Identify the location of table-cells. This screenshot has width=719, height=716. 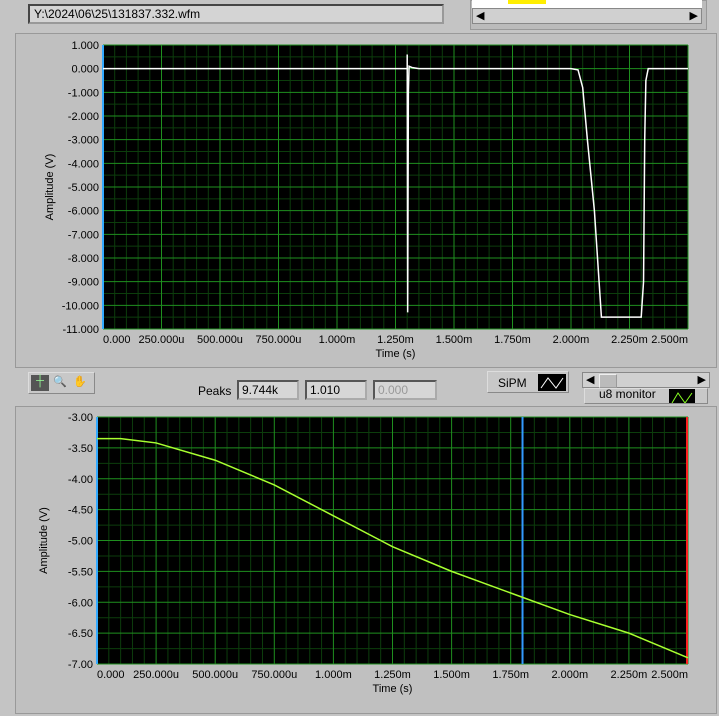
(587, 4).